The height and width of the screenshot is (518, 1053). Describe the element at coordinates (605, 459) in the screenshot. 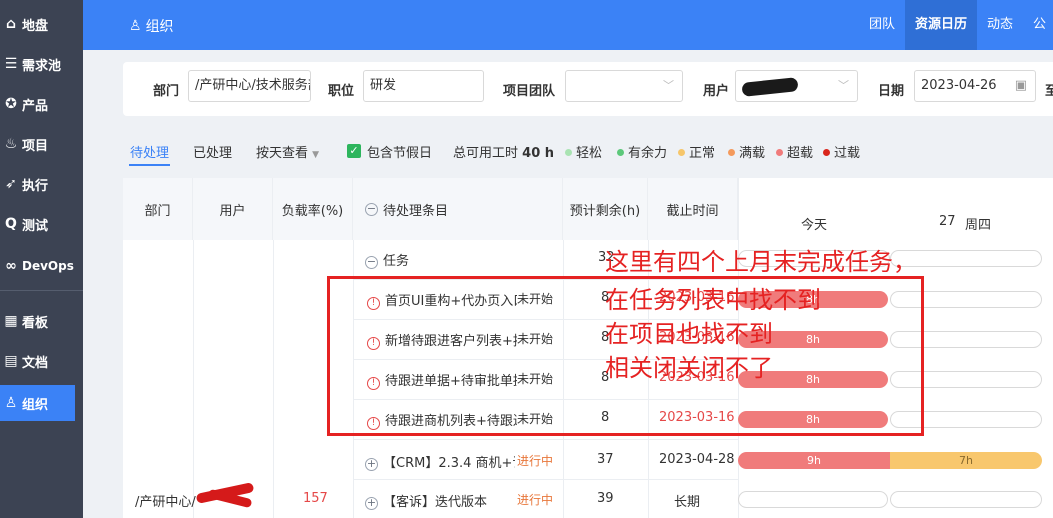

I see `project-remaining: 37` at that location.